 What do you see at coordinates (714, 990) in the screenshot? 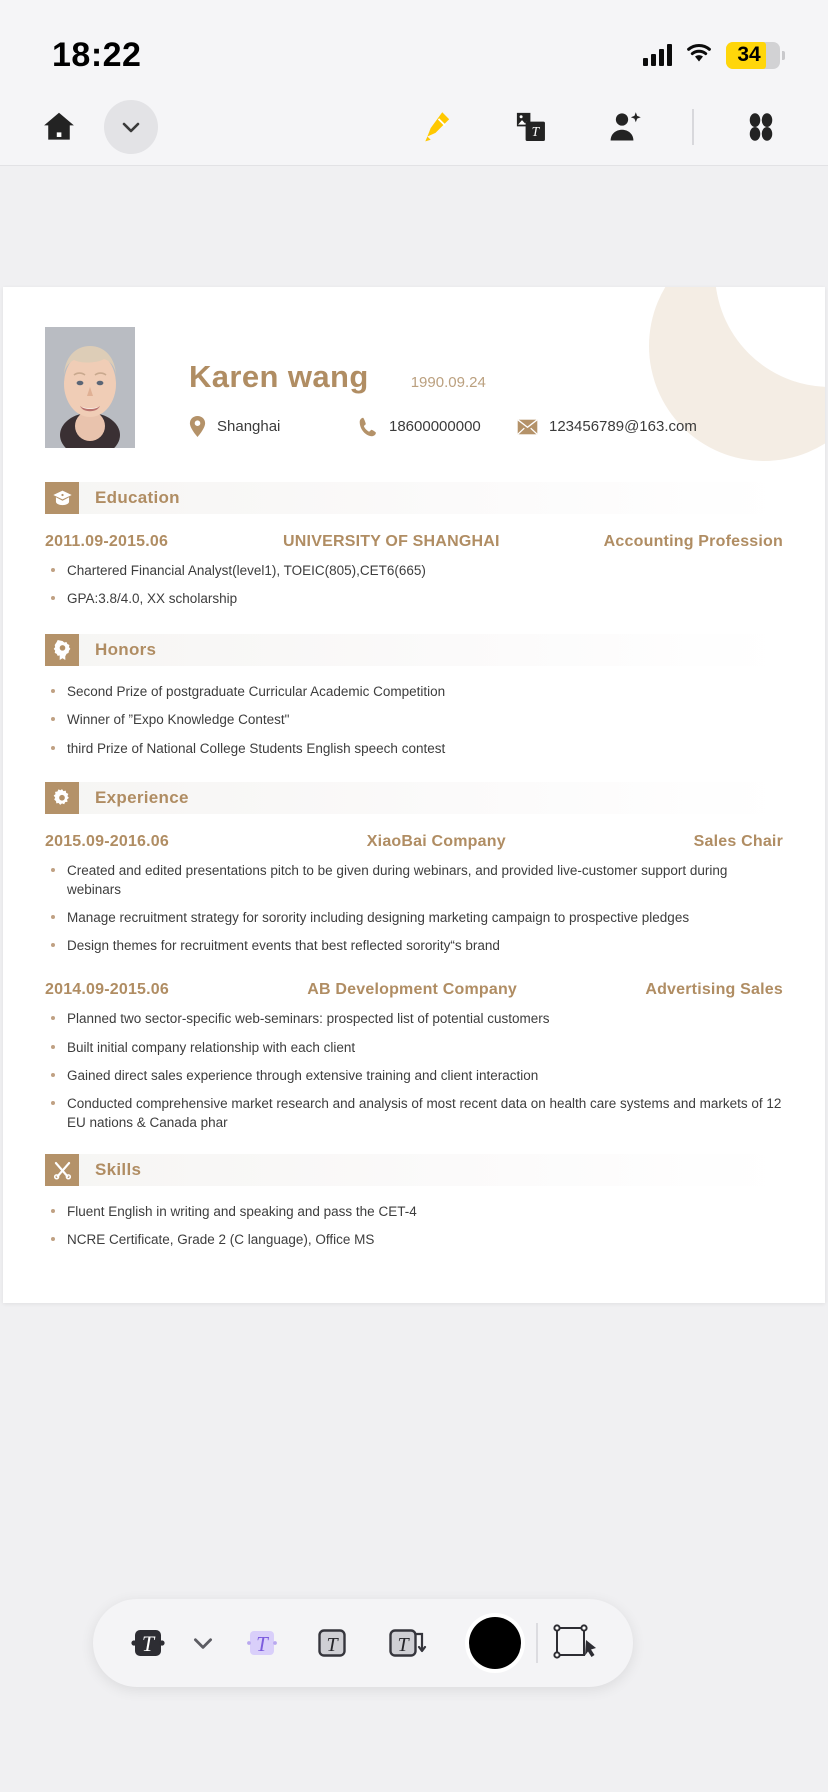
I see `entry-role: Advertising Sales` at bounding box center [714, 990].